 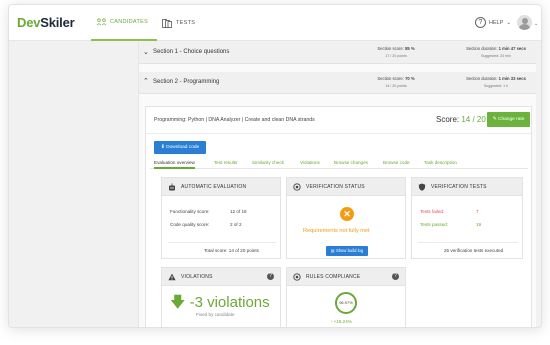 What do you see at coordinates (331, 321) in the screenshot?
I see `arrow-up-icon: ↑` at bounding box center [331, 321].